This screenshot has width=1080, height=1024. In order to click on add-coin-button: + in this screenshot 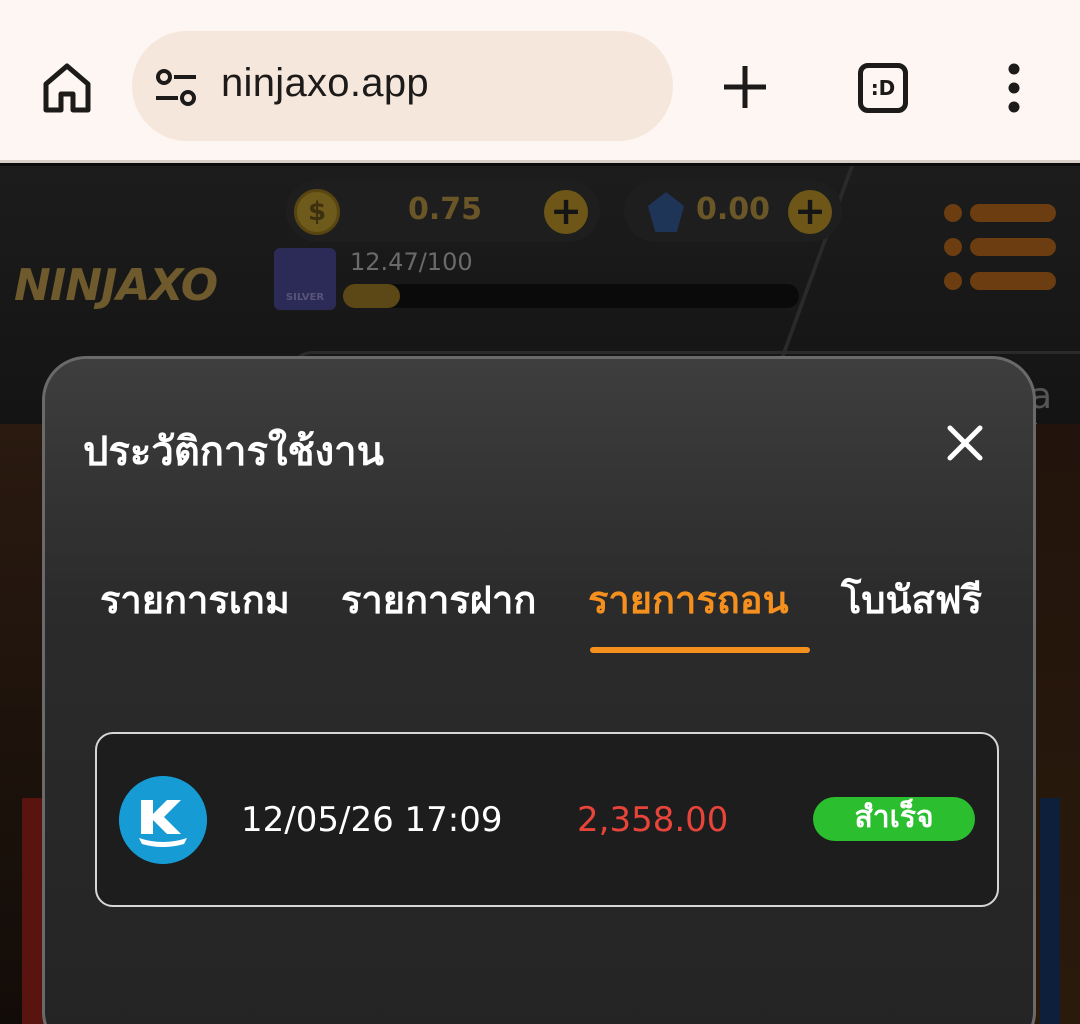, I will do `click(566, 212)`.